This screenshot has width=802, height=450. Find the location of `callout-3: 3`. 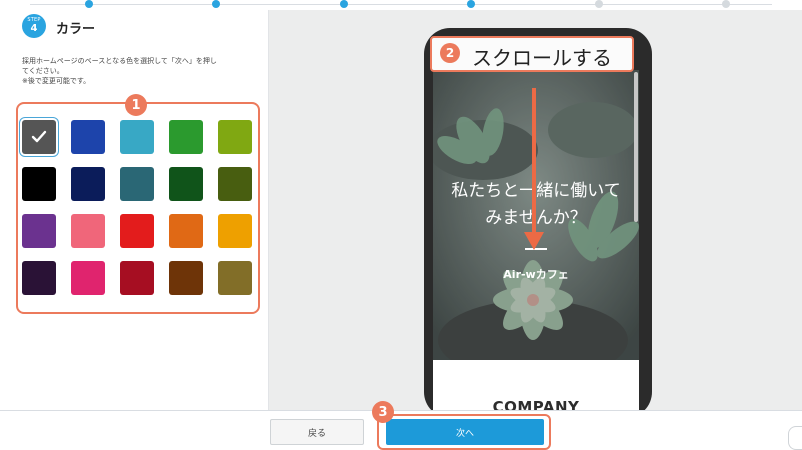

callout-3: 3 is located at coordinates (383, 412).